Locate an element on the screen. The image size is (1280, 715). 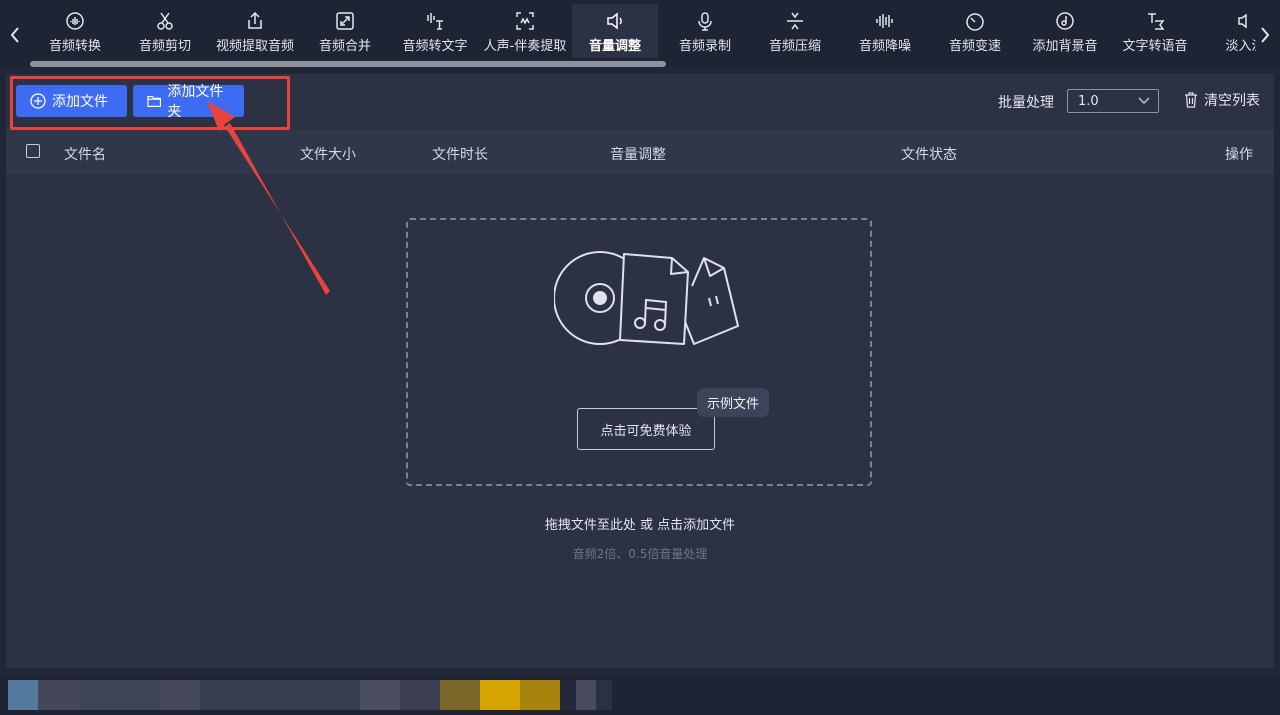
text-to-speech-icon is located at coordinates (1155, 21).